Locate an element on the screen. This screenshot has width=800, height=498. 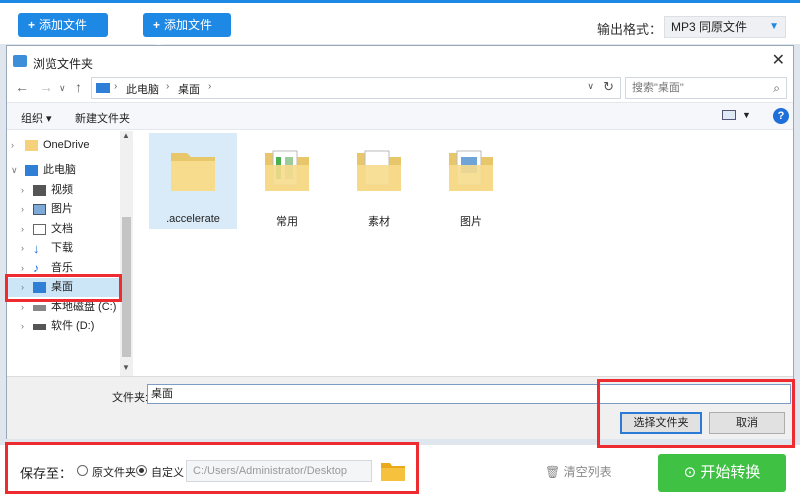
music-icon: ♪ is located at coordinates (36, 268).